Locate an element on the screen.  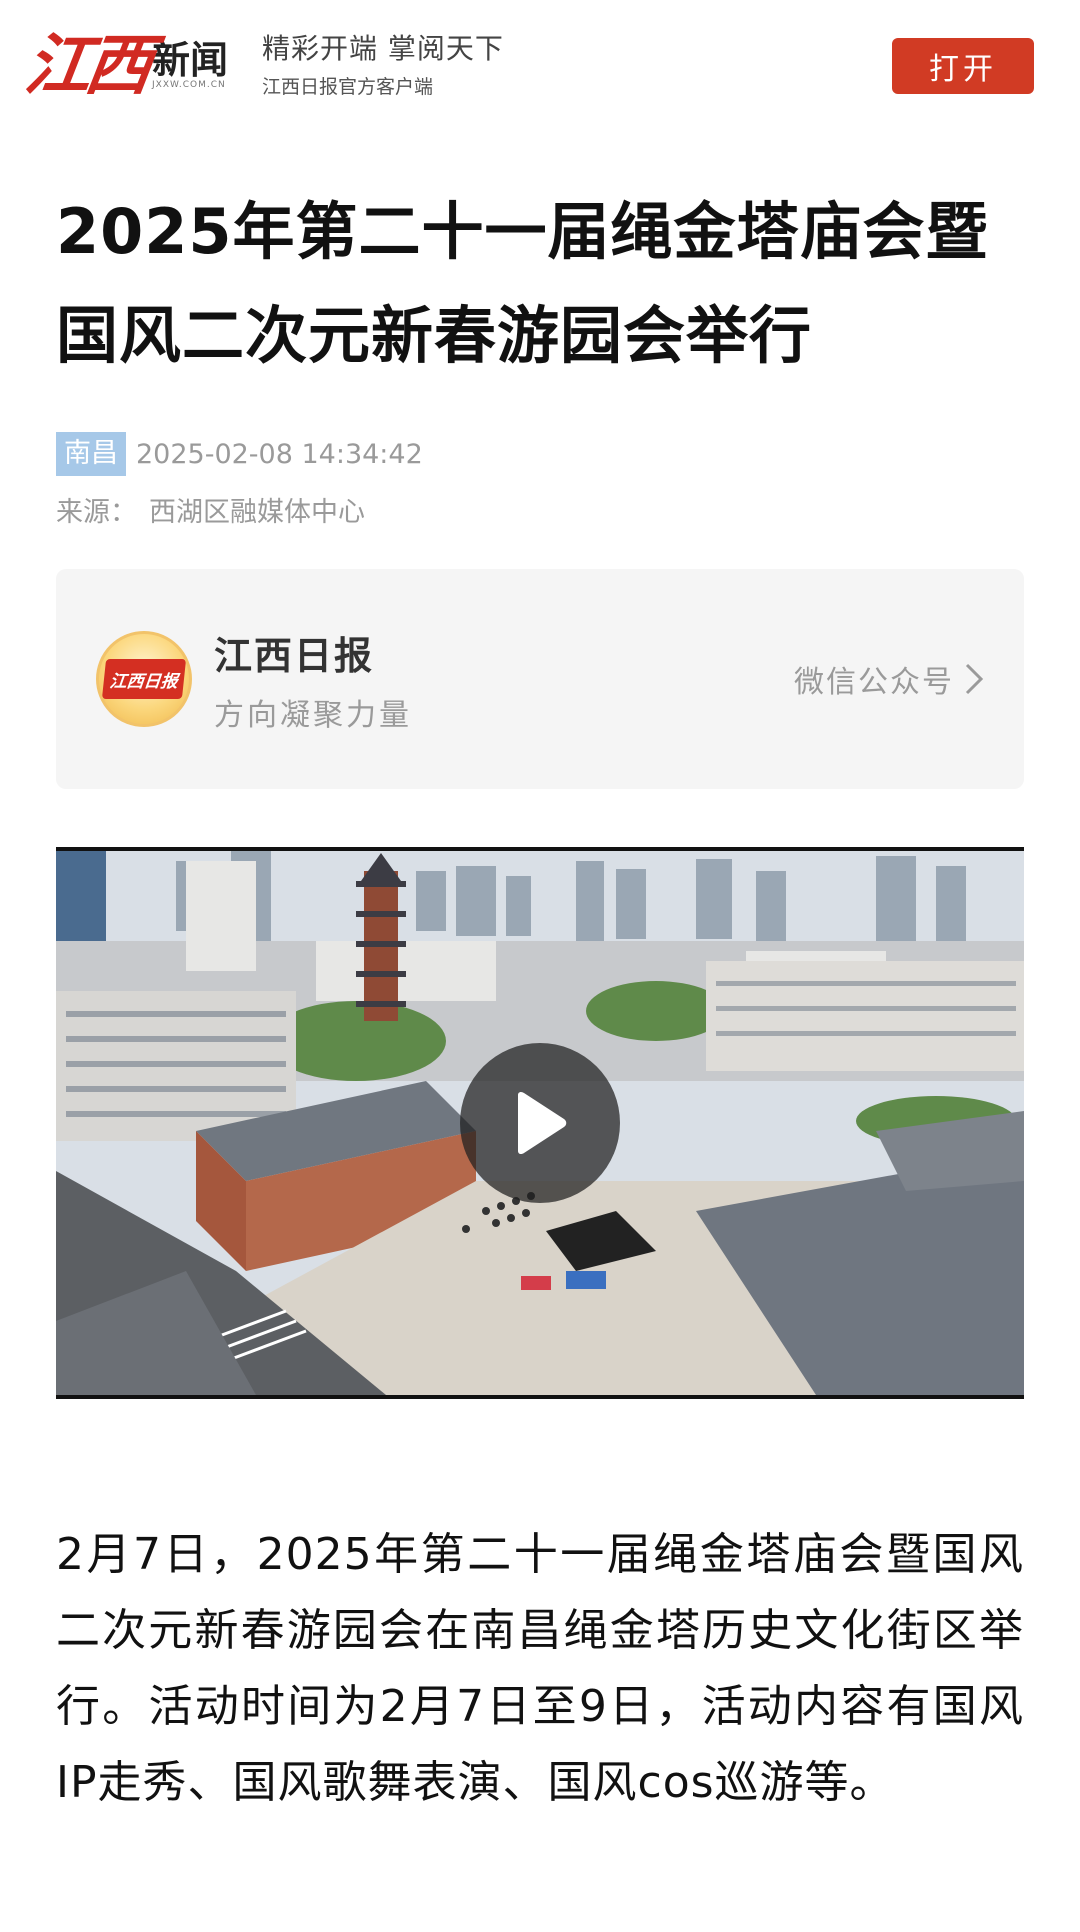
app-logo: 江西 新闻 JXXW.COM.CN is located at coordinates (125, 65).